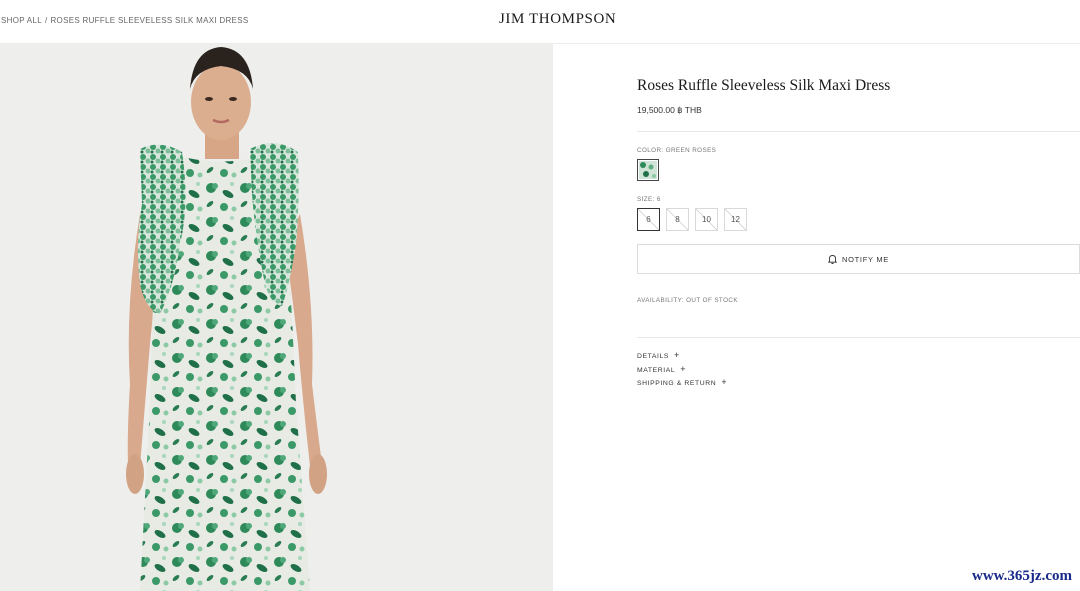  I want to click on size-label: SIZE: 6, so click(649, 199).